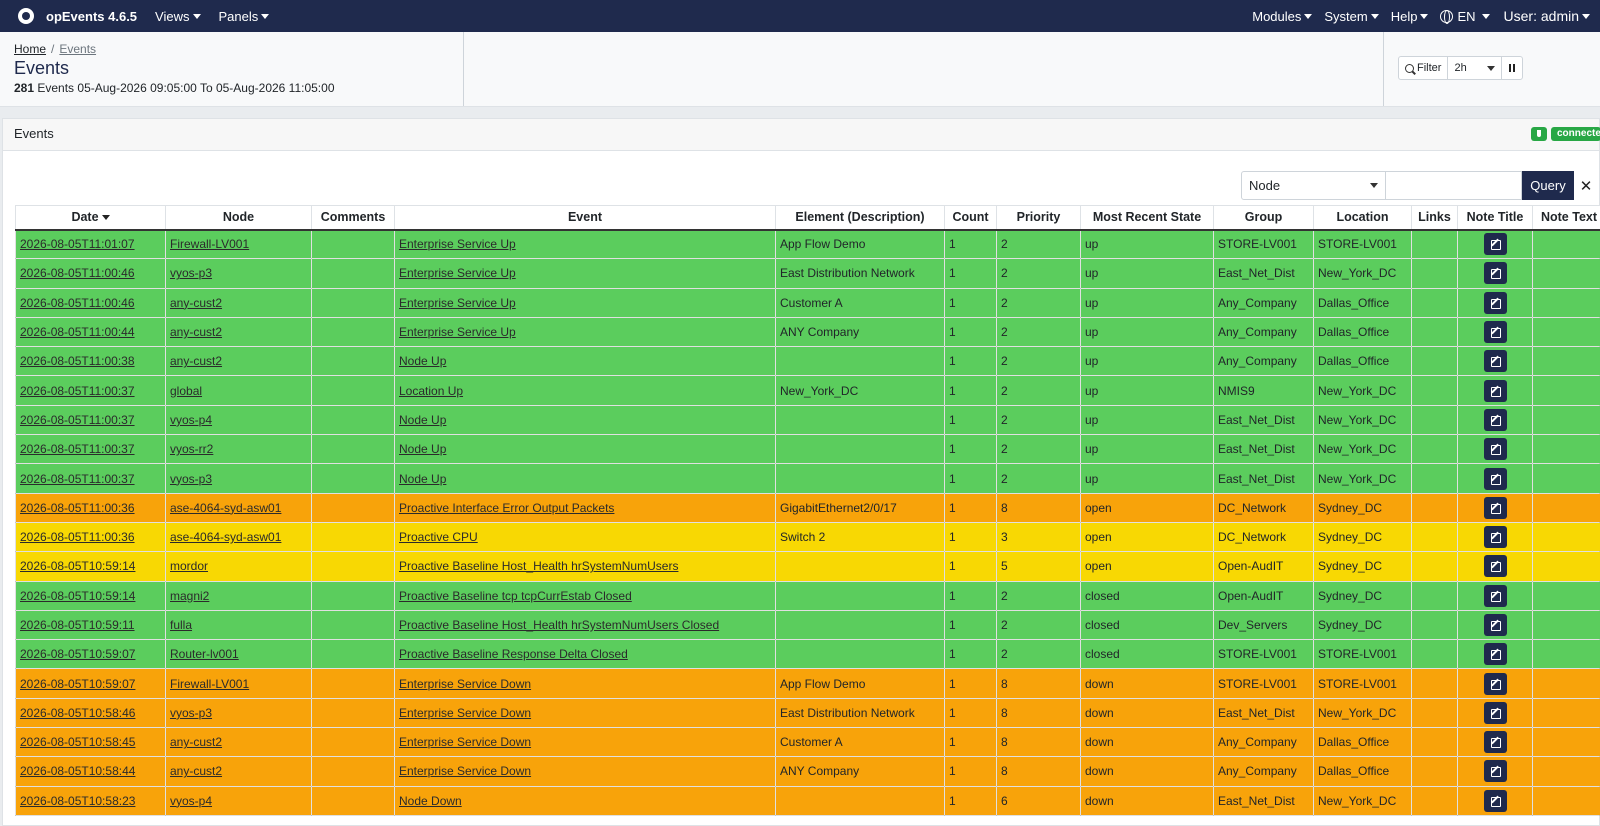 The image size is (1600, 826). I want to click on date-link: 2026-08-05T11:00:38, so click(77, 361).